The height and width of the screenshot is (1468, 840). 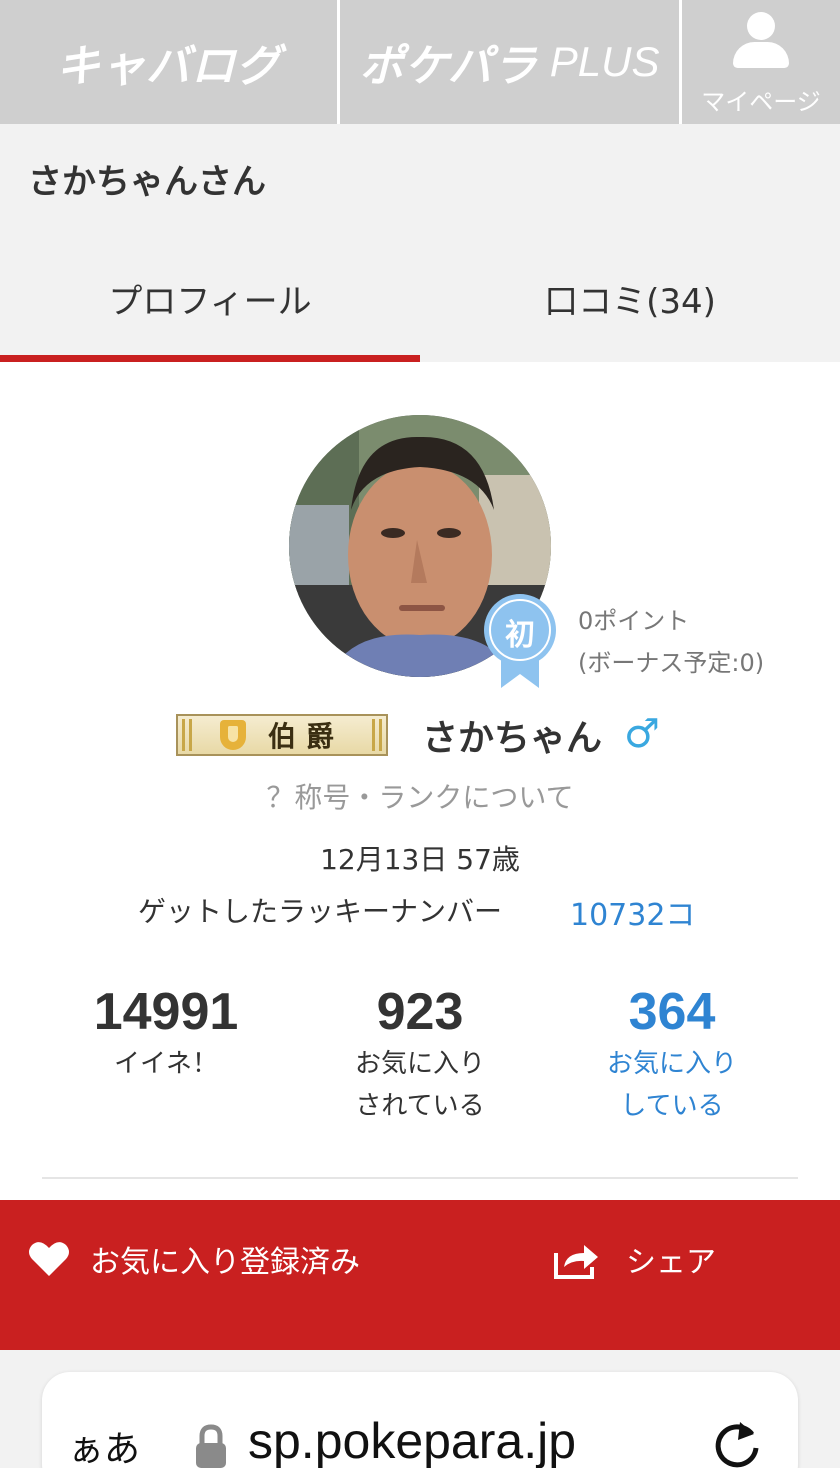 What do you see at coordinates (448, 66) in the screenshot?
I see `pokepara-logo: ポケパラ` at bounding box center [448, 66].